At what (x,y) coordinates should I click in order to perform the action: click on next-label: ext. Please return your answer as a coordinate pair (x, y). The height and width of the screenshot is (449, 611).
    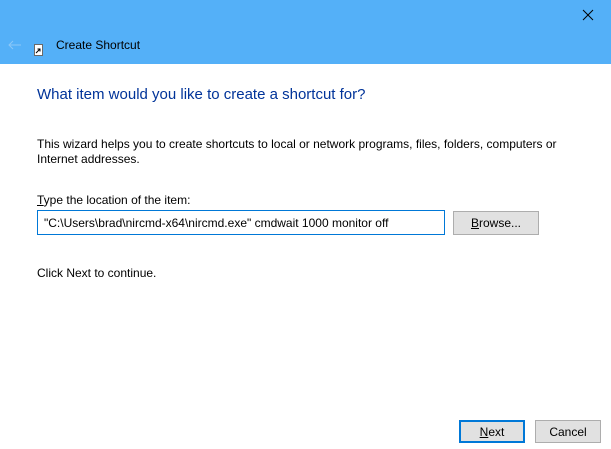
    Looking at the image, I should click on (496, 431).